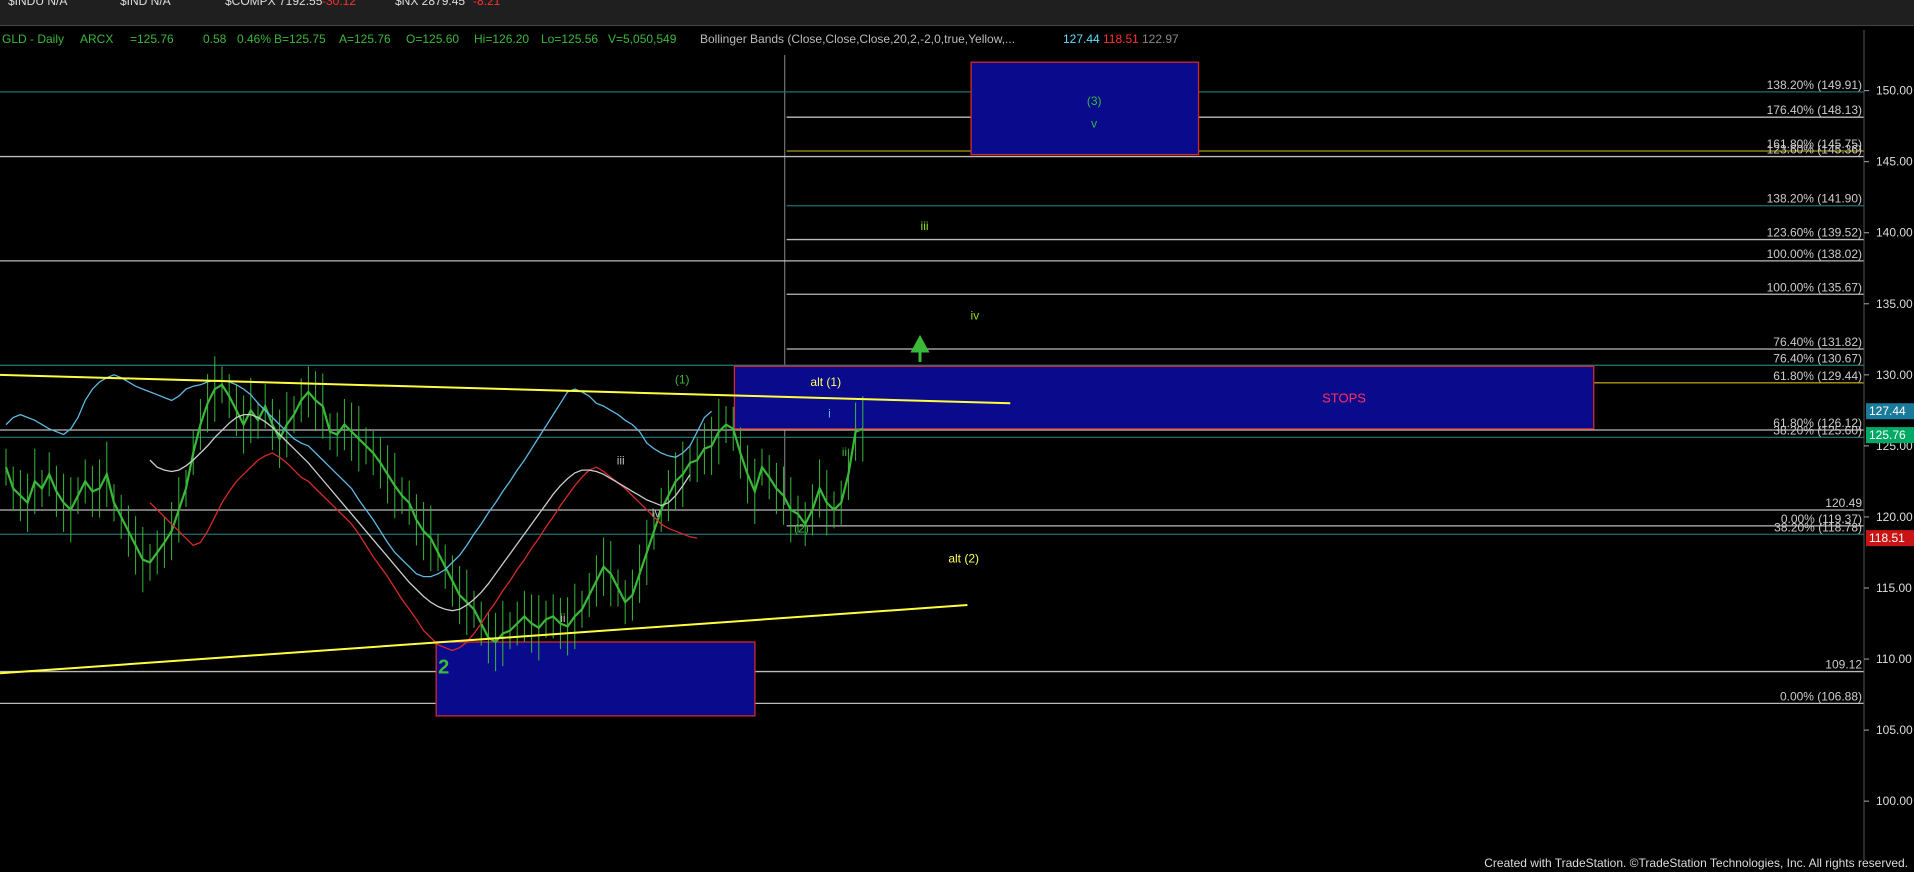  Describe the element at coordinates (1887, 411) in the screenshot. I see `price-tag-text: 127.44` at that location.